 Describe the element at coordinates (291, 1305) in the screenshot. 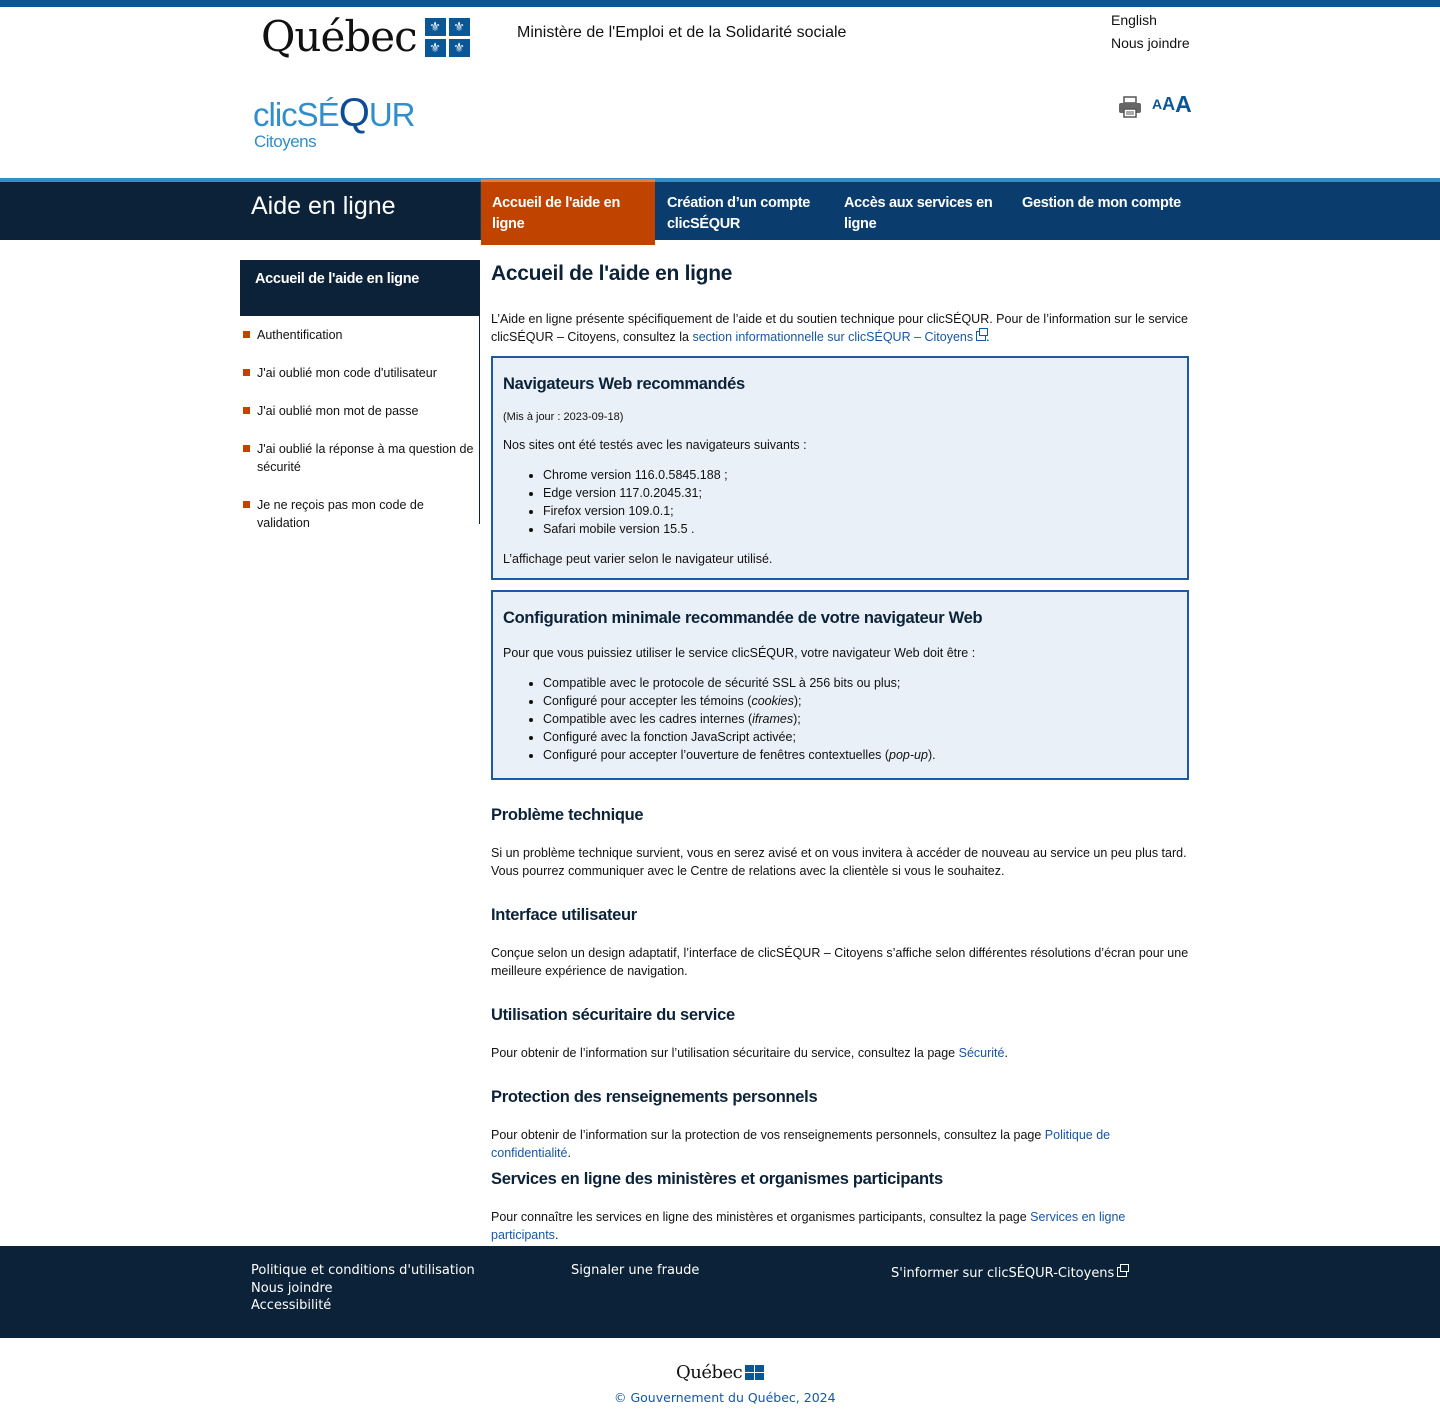

I see `footer-link-accessibilite: Accessibilité` at that location.